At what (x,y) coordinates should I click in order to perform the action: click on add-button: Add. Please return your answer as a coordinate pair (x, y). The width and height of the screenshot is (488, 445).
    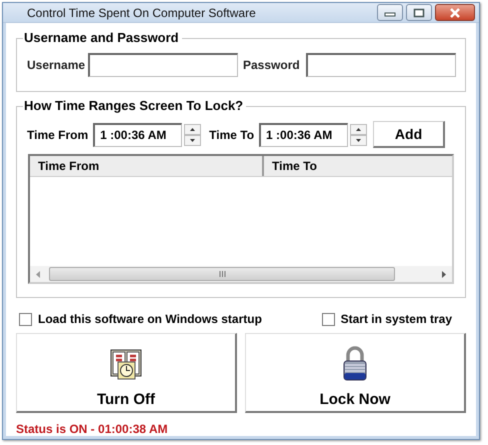
    Looking at the image, I should click on (409, 134).